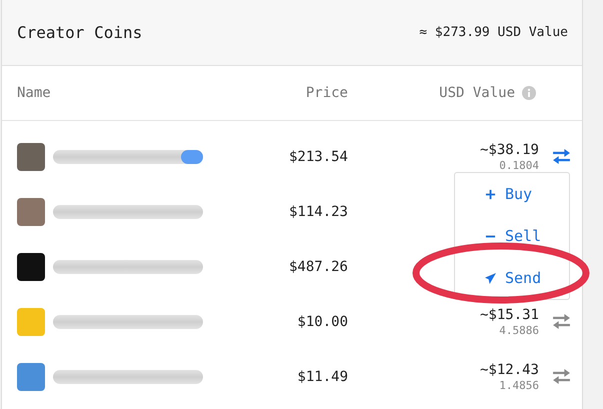 Image resolution: width=603 pixels, height=409 pixels. Describe the element at coordinates (477, 93) in the screenshot. I see `column-header: USD Value` at that location.